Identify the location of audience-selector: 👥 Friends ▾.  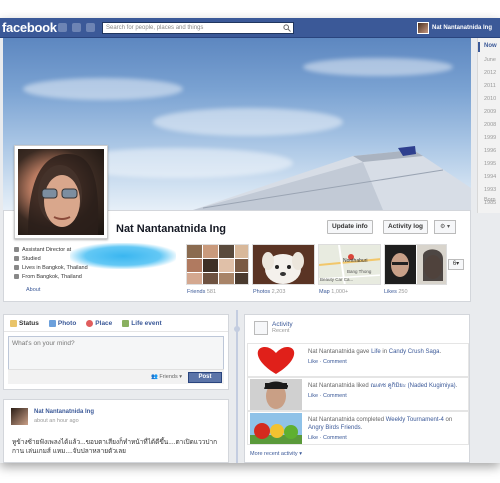
(166, 377).